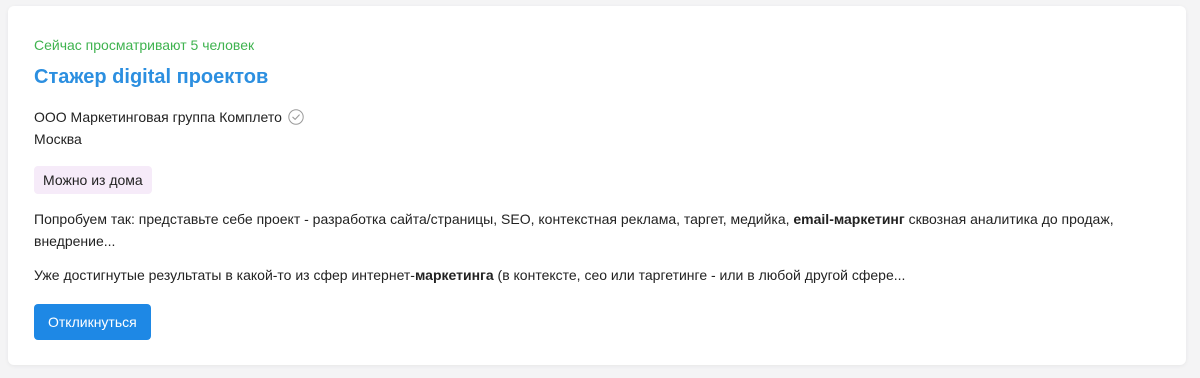 The height and width of the screenshot is (378, 1200). I want to click on company-name: ООО Маркетинговая группа Комплето, so click(158, 117).